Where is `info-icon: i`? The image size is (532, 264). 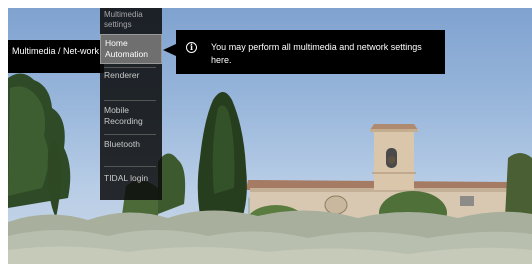 info-icon: i is located at coordinates (191, 47).